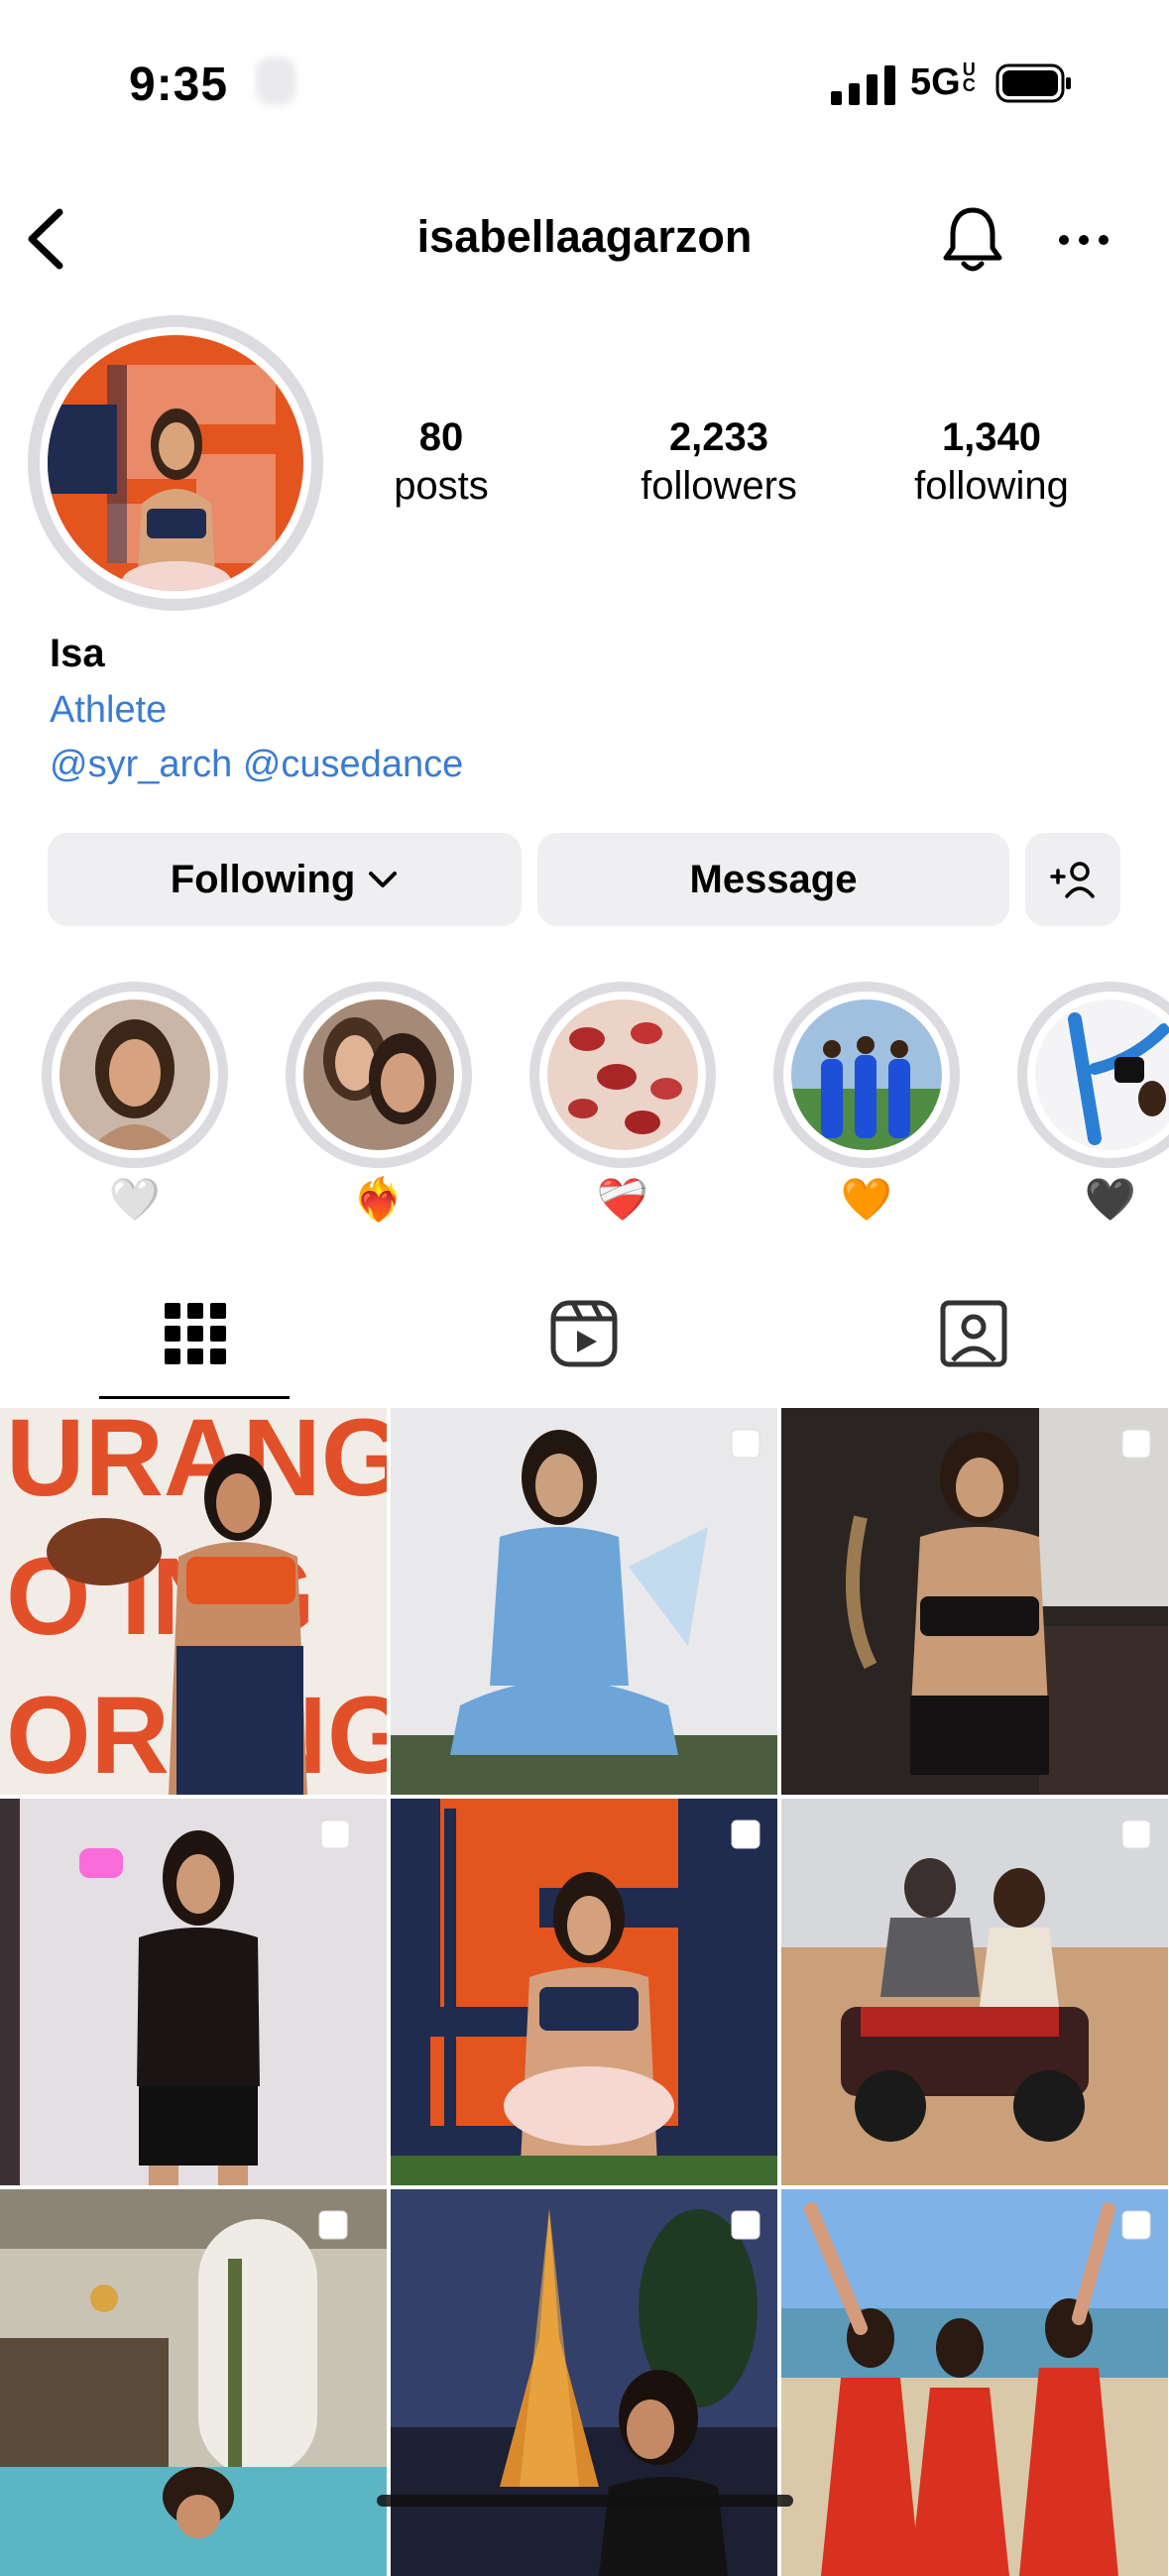  I want to click on highlight-2-label: ❤️‍🔥, so click(379, 1199).